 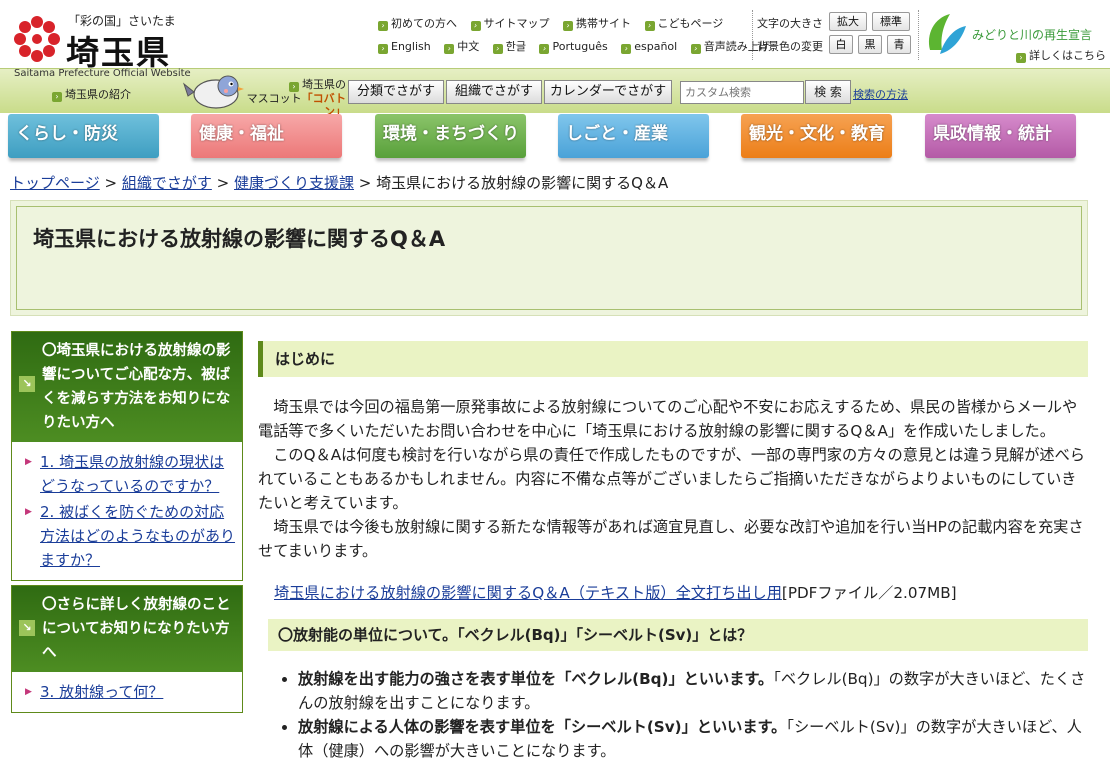 What do you see at coordinates (742, 92) in the screenshot?
I see `search-input` at bounding box center [742, 92].